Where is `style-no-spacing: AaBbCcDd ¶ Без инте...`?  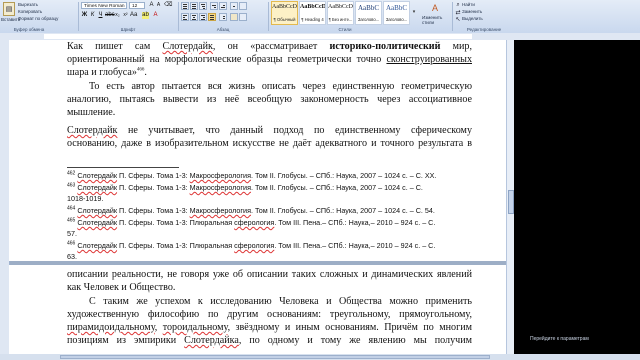
style-no-spacing: AaBbCcDd ¶ Без инте... is located at coordinates (340, 13).